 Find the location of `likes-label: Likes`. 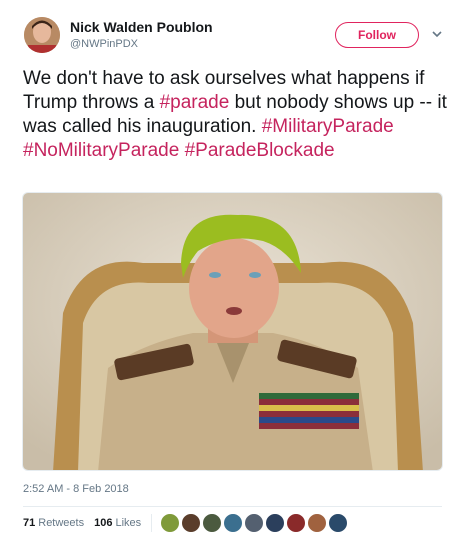

likes-label: Likes is located at coordinates (128, 523).